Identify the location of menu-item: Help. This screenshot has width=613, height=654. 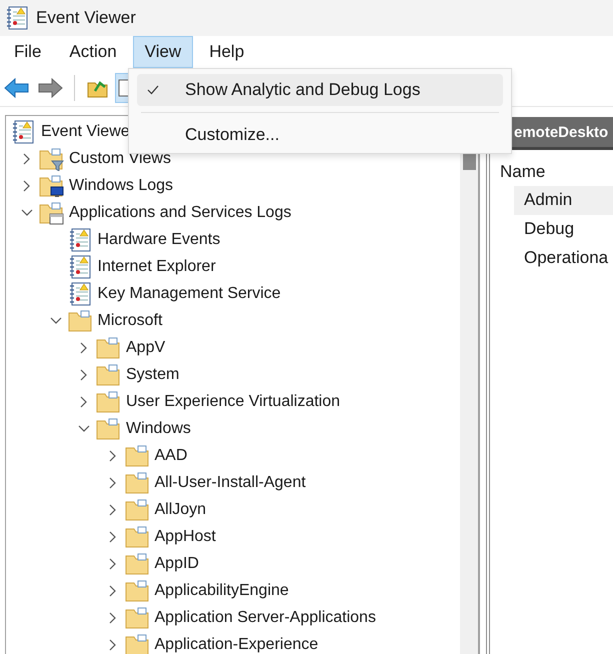
(226, 52).